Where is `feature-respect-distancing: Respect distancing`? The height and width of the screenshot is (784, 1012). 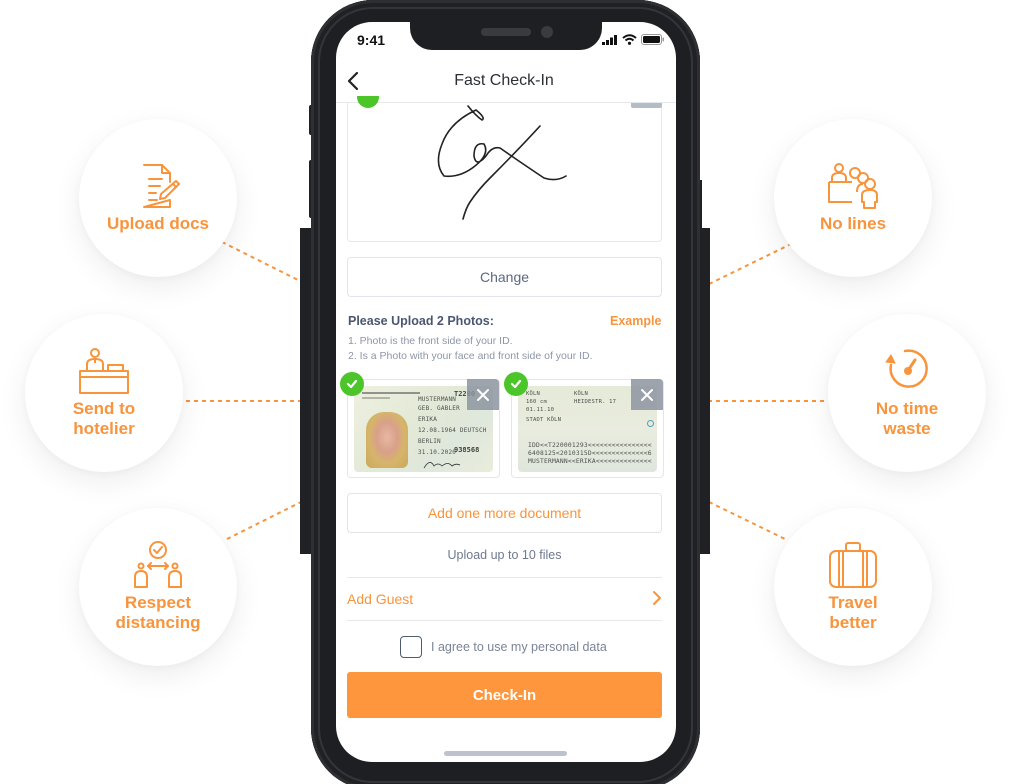 feature-respect-distancing: Respect distancing is located at coordinates (158, 587).